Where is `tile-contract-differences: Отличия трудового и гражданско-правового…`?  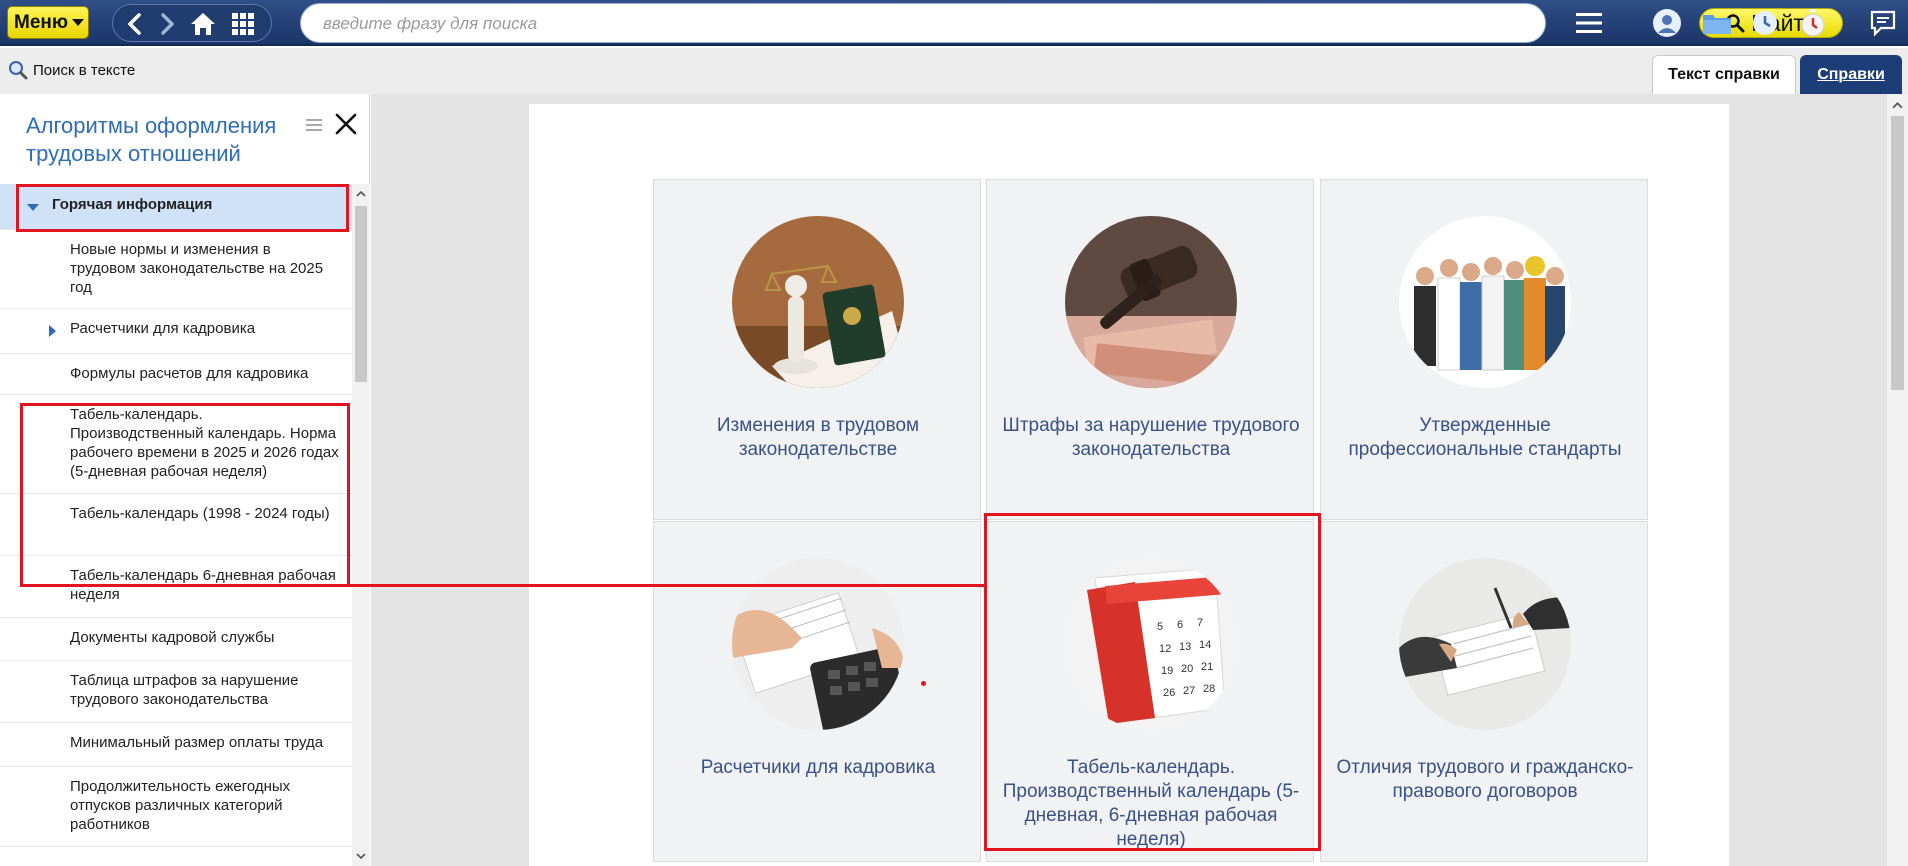 tile-contract-differences: Отличия трудового и гражданско-правового… is located at coordinates (1484, 691).